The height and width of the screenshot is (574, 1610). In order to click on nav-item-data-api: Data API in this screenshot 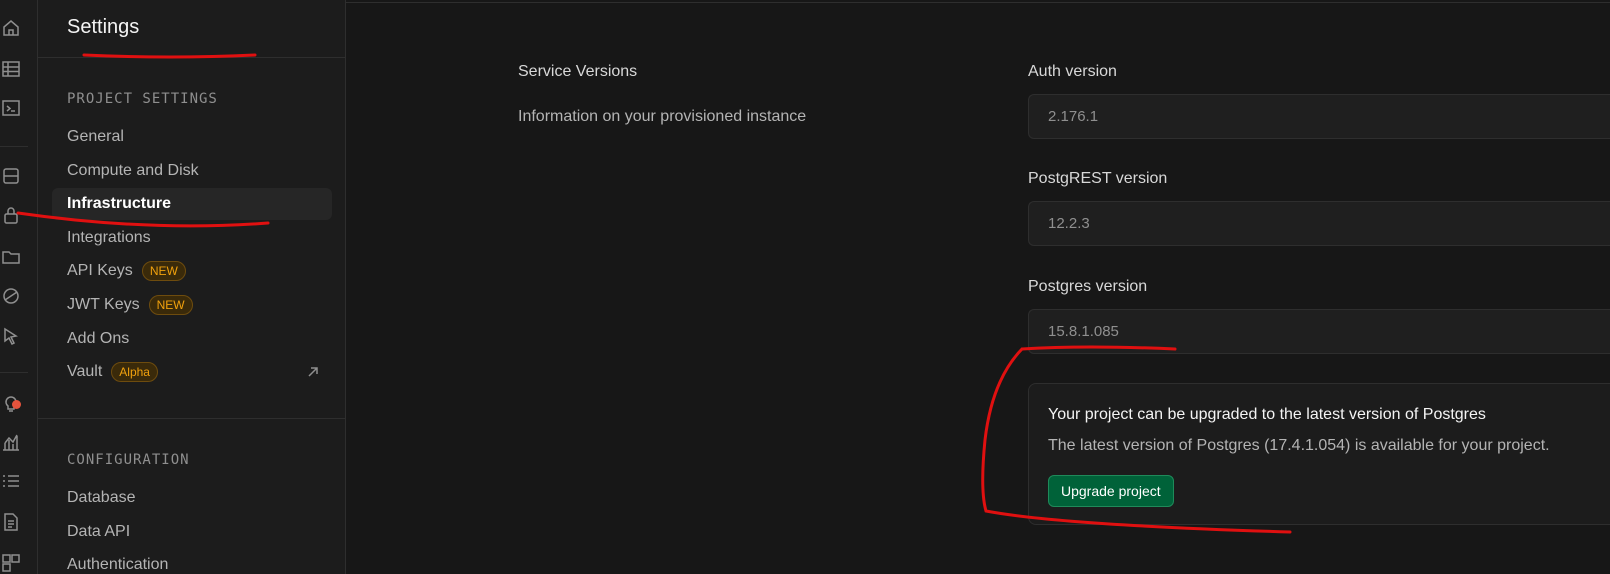, I will do `click(192, 532)`.